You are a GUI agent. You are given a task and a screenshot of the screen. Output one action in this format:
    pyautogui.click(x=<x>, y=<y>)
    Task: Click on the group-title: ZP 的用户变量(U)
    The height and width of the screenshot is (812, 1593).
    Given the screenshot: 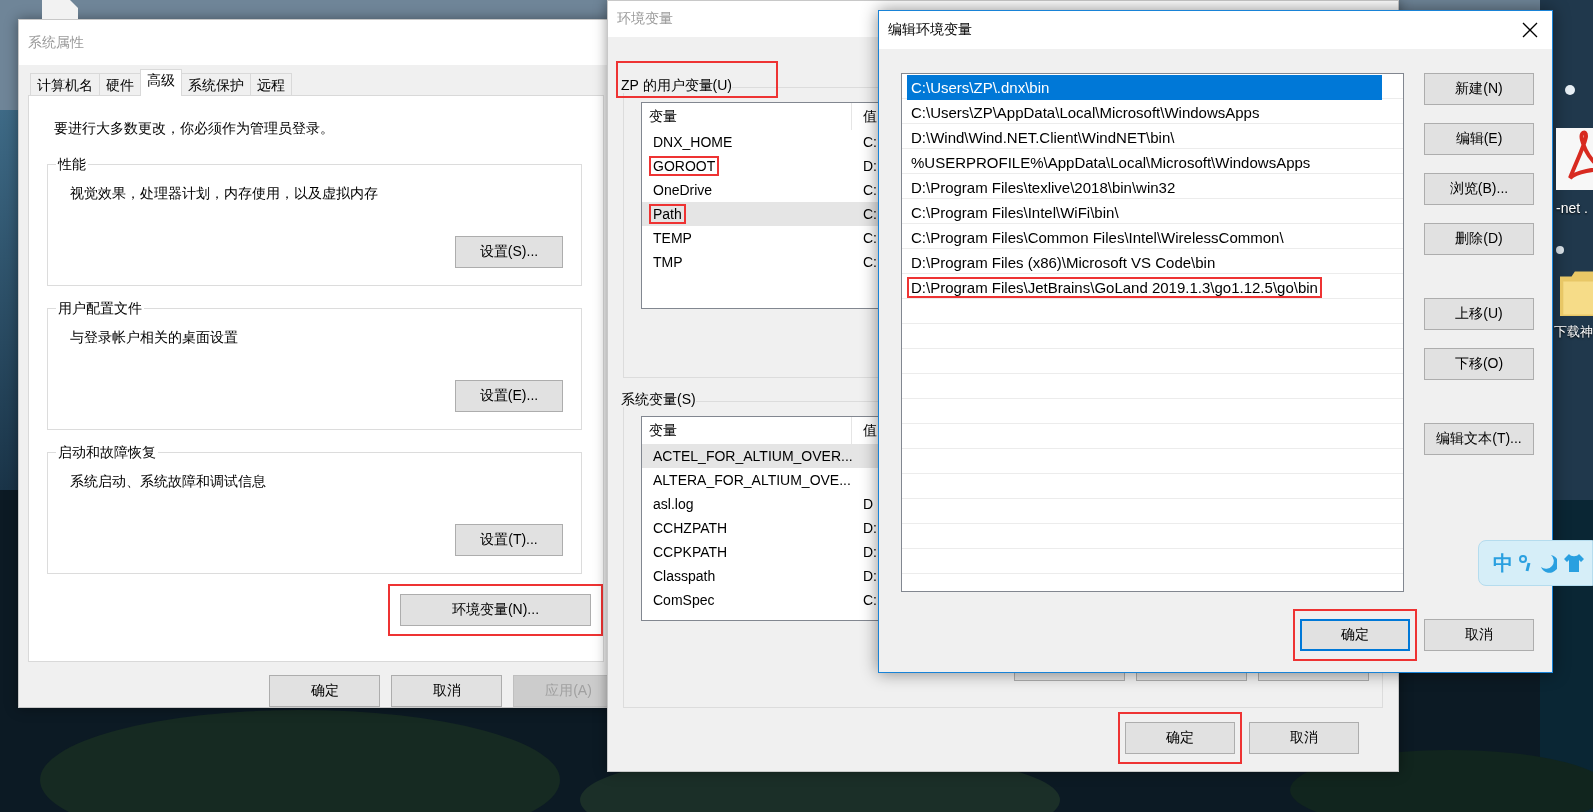 What is the action you would take?
    pyautogui.click(x=676, y=85)
    